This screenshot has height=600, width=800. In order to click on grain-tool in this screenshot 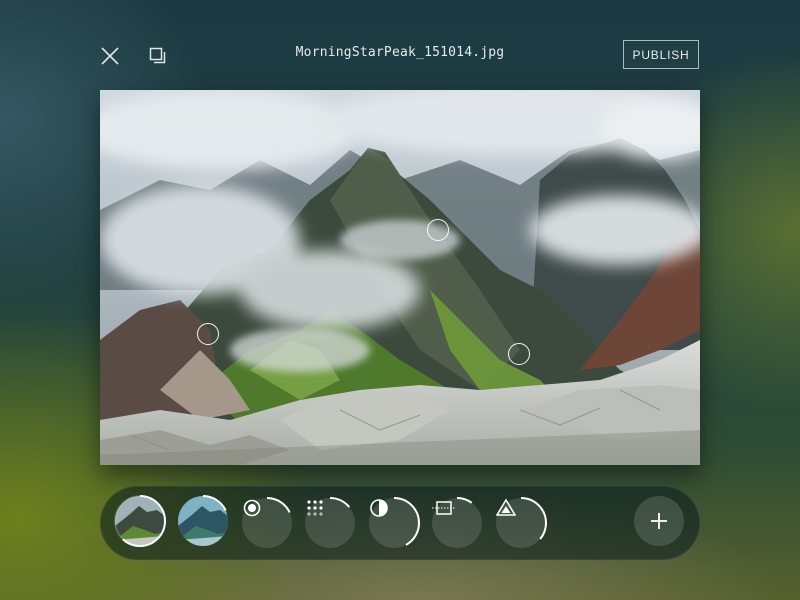, I will do `click(330, 523)`.